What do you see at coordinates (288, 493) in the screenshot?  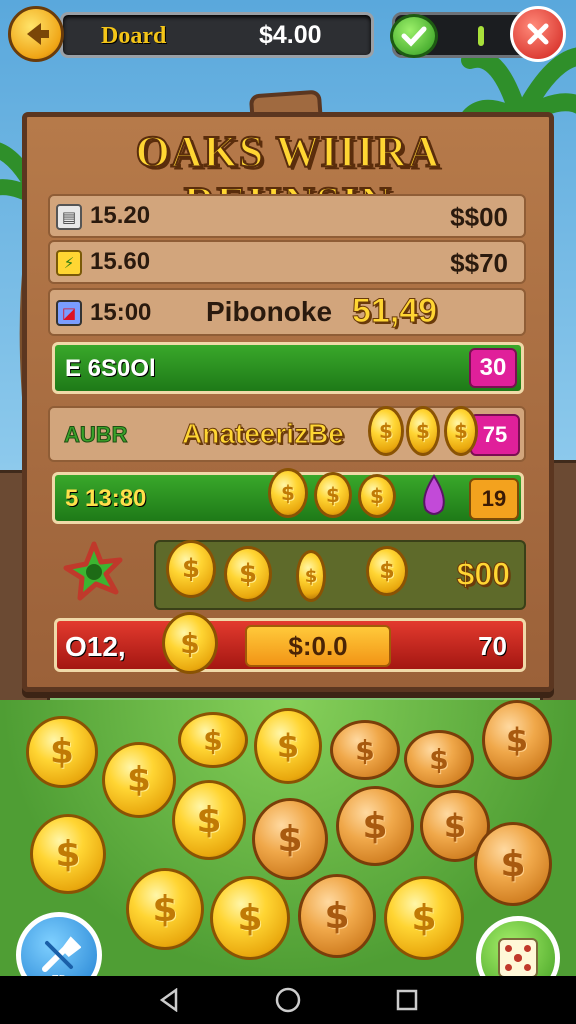 I see `bar-2-coin-1: $` at bounding box center [288, 493].